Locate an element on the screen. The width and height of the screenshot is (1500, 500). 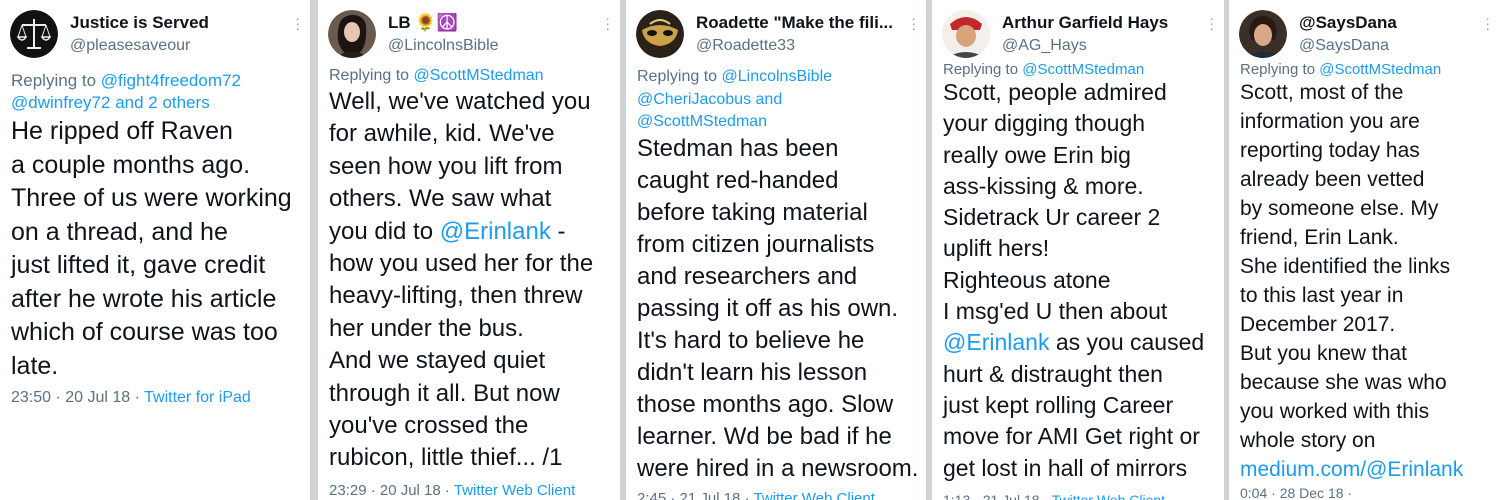
tweet-meta: 2:45 · 21 Jul 18 · Twitter Web Client is located at coordinates (778, 495).